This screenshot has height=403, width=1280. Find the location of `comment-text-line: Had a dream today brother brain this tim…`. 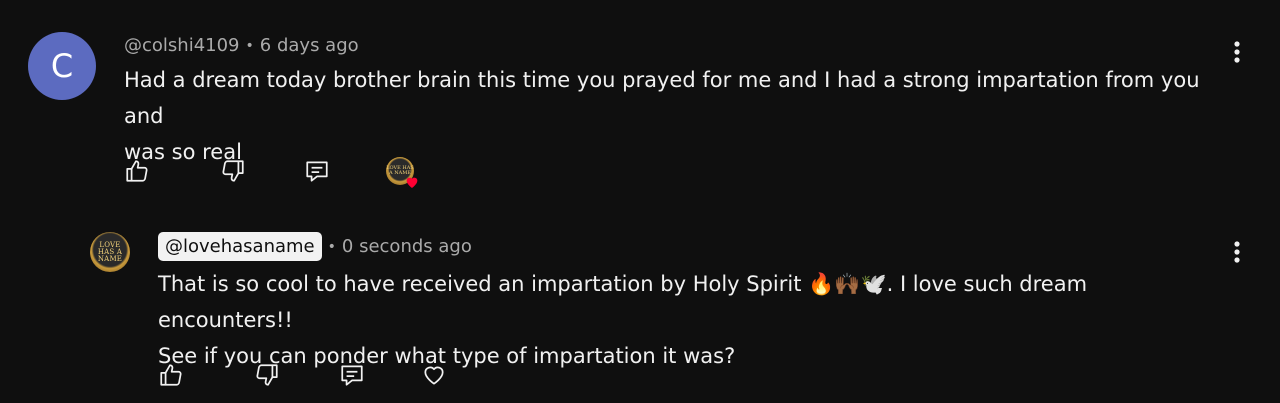

comment-text-line: Had a dream today brother brain this tim… is located at coordinates (662, 98).